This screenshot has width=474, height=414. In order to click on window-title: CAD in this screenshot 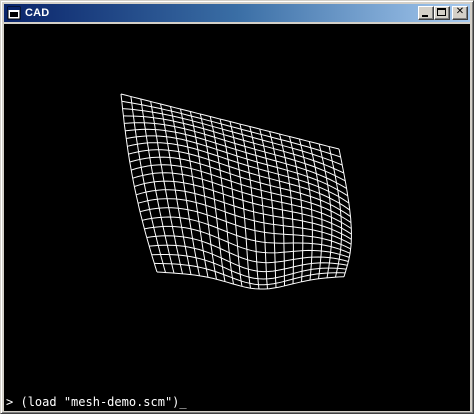, I will do `click(37, 13)`.